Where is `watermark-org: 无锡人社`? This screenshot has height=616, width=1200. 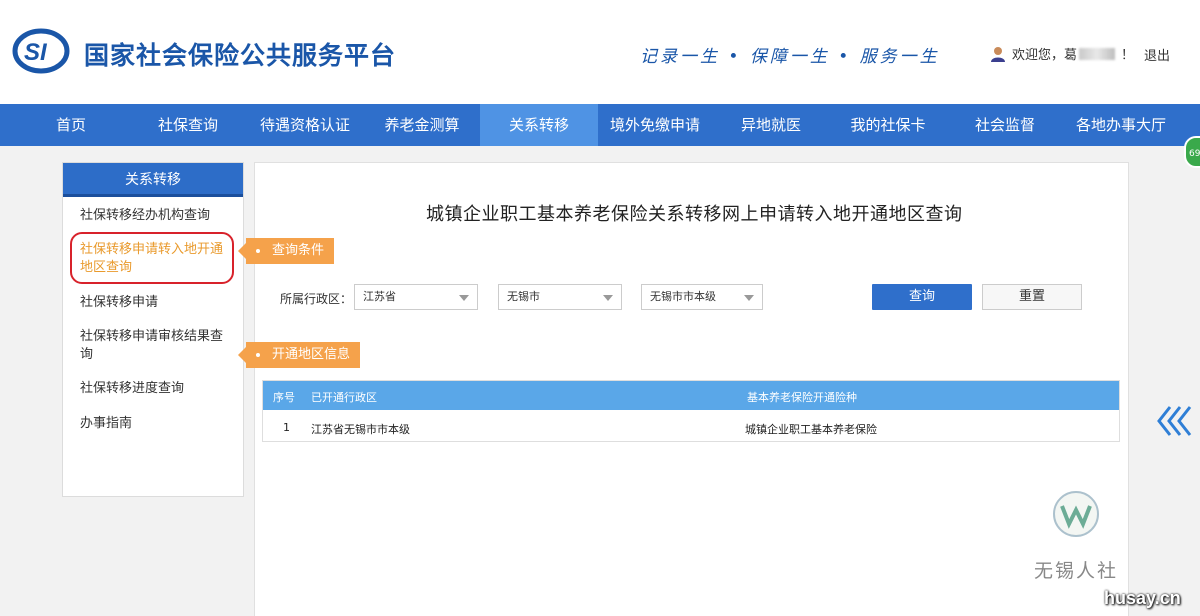
watermark-org: 无锡人社 is located at coordinates (1076, 571).